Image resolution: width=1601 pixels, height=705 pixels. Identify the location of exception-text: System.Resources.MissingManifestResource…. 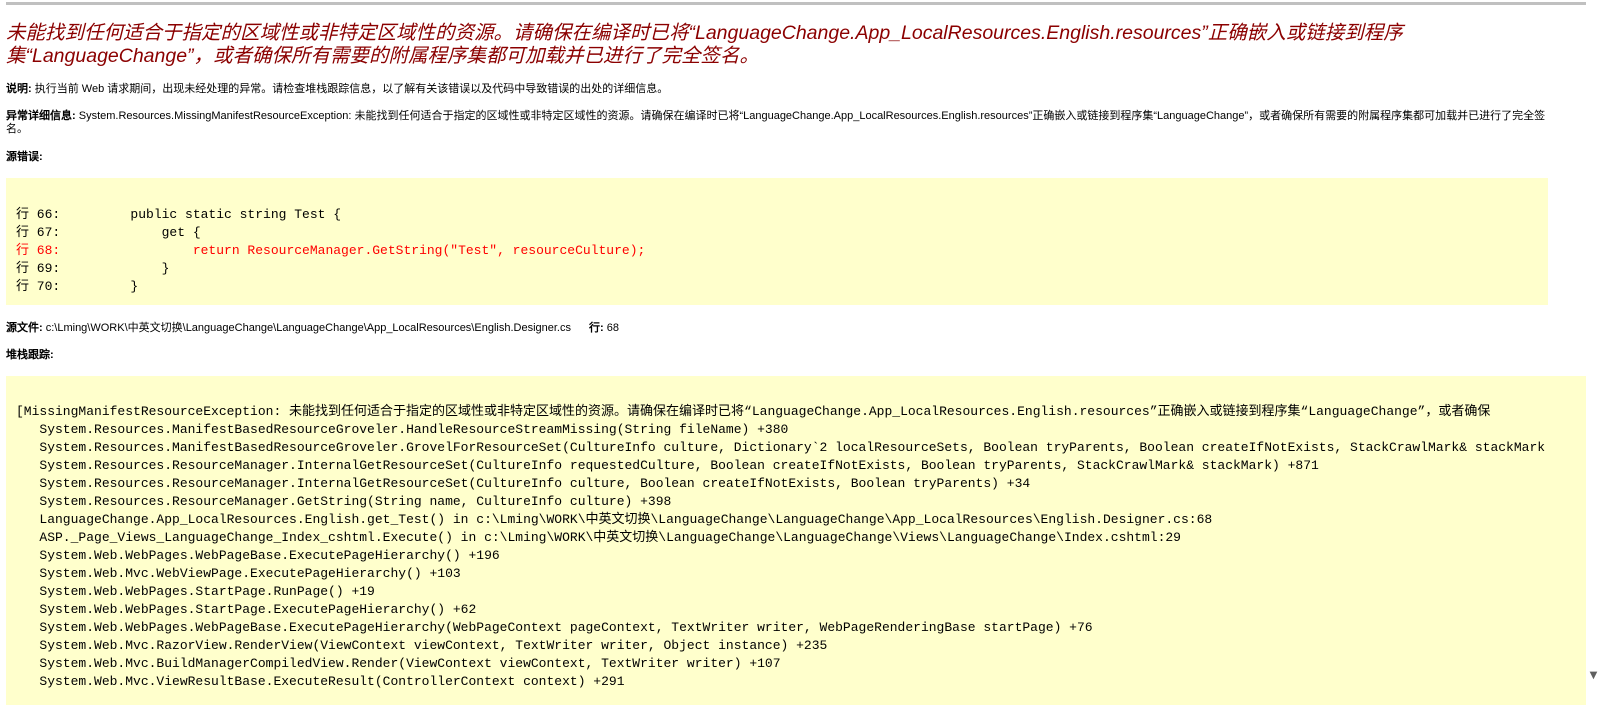
(776, 122).